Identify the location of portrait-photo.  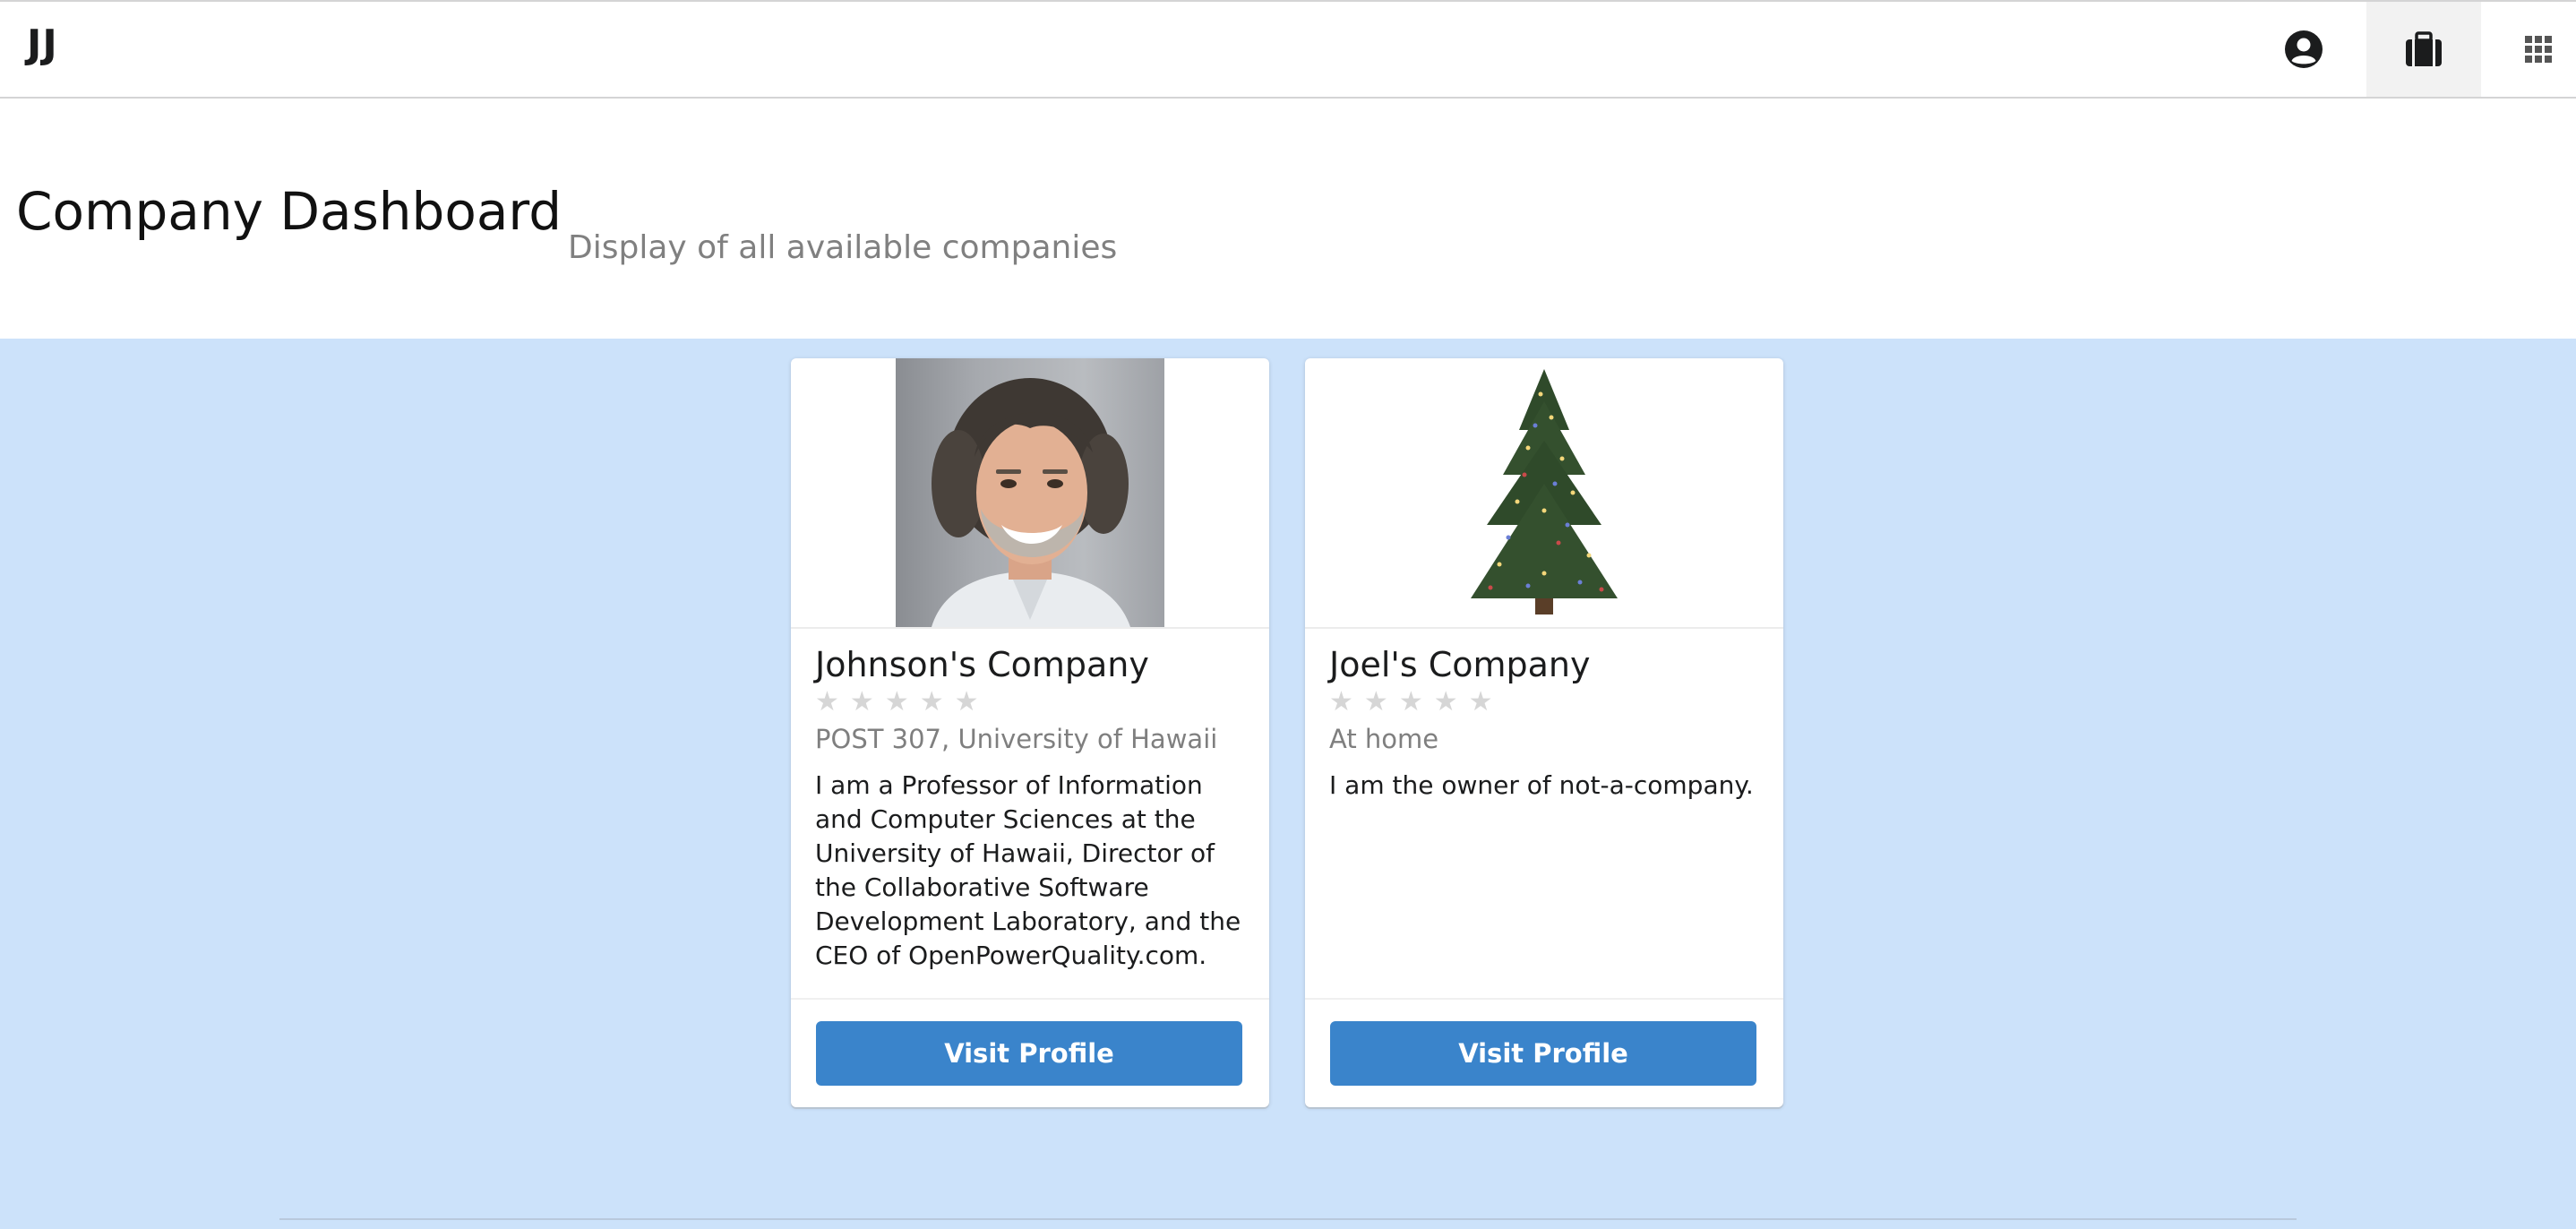
(1030, 492).